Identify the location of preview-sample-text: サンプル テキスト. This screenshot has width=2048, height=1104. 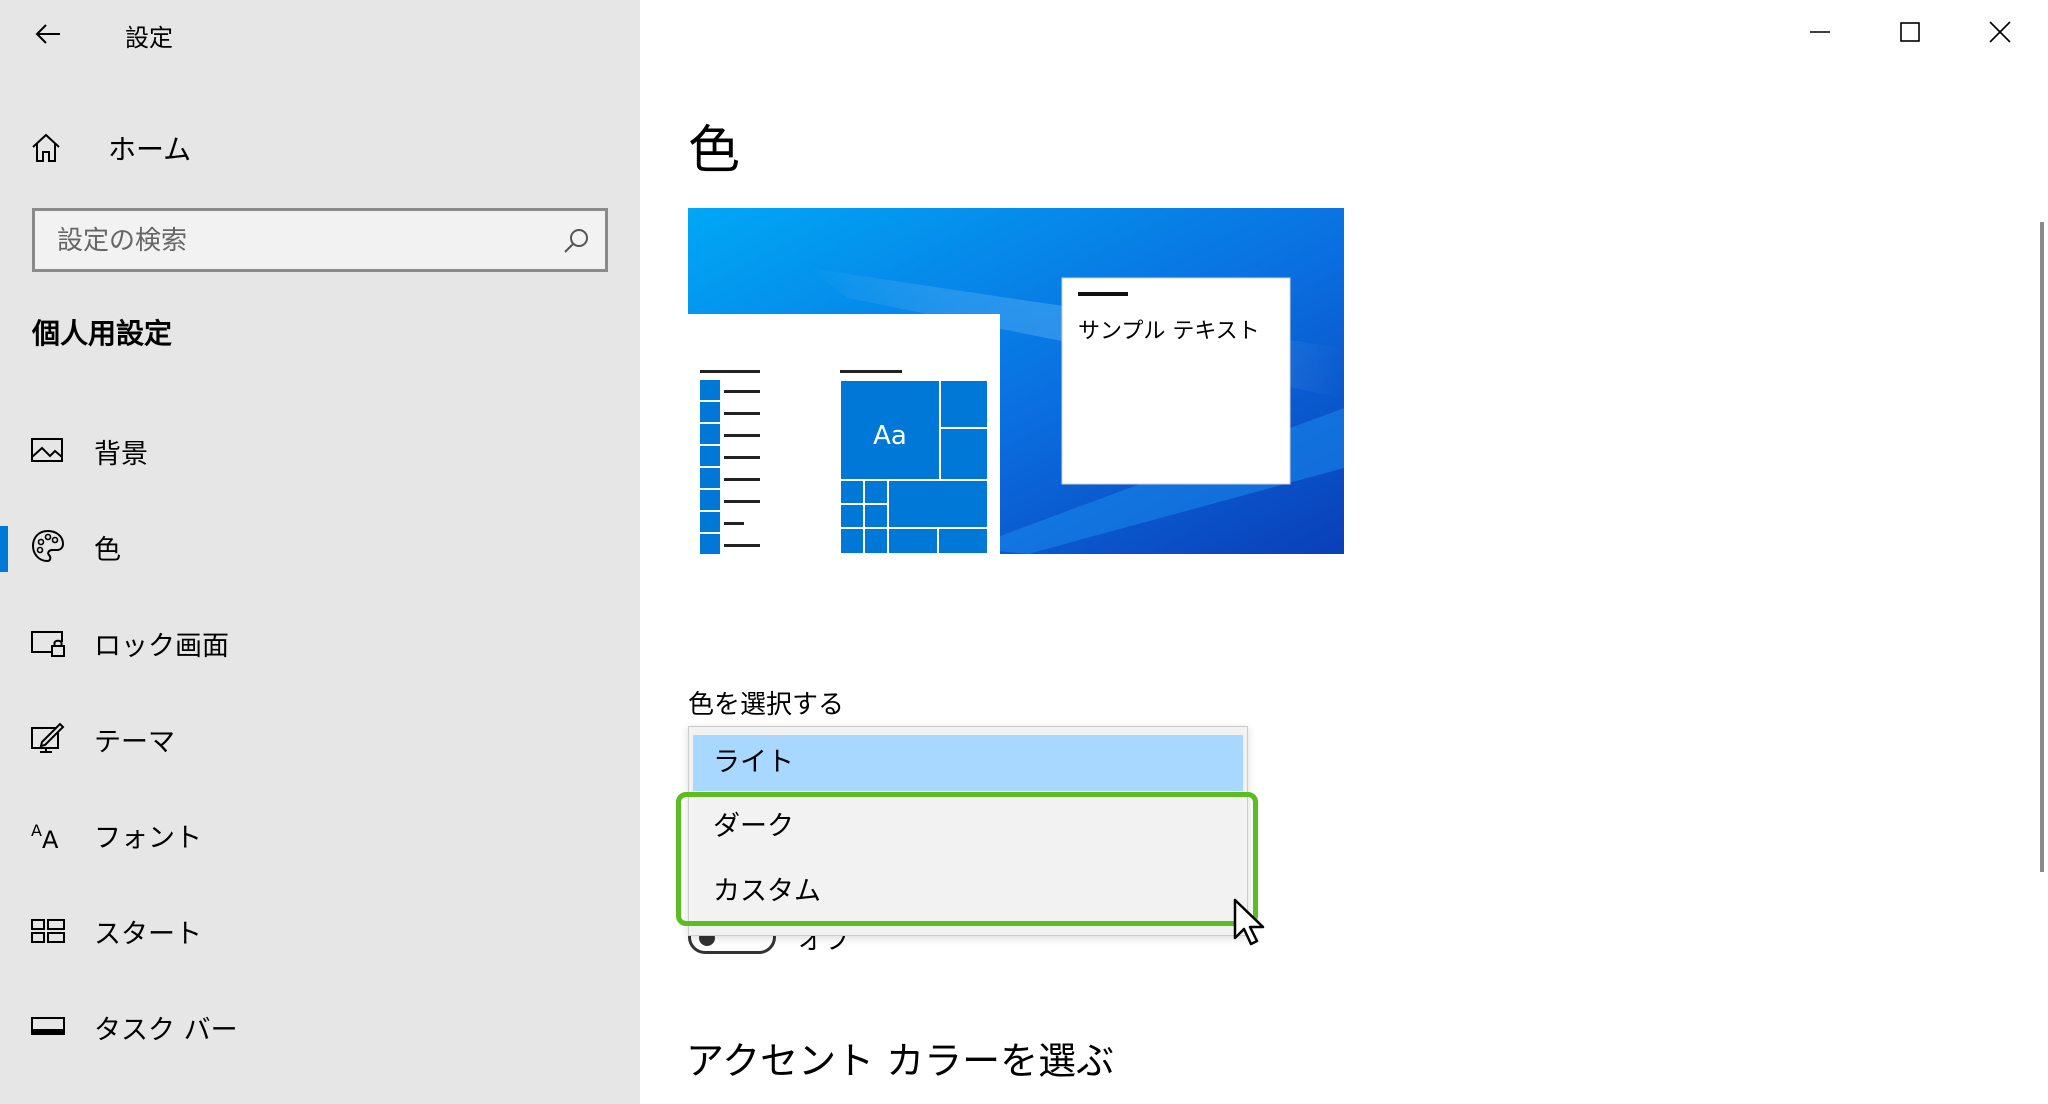
(1169, 331).